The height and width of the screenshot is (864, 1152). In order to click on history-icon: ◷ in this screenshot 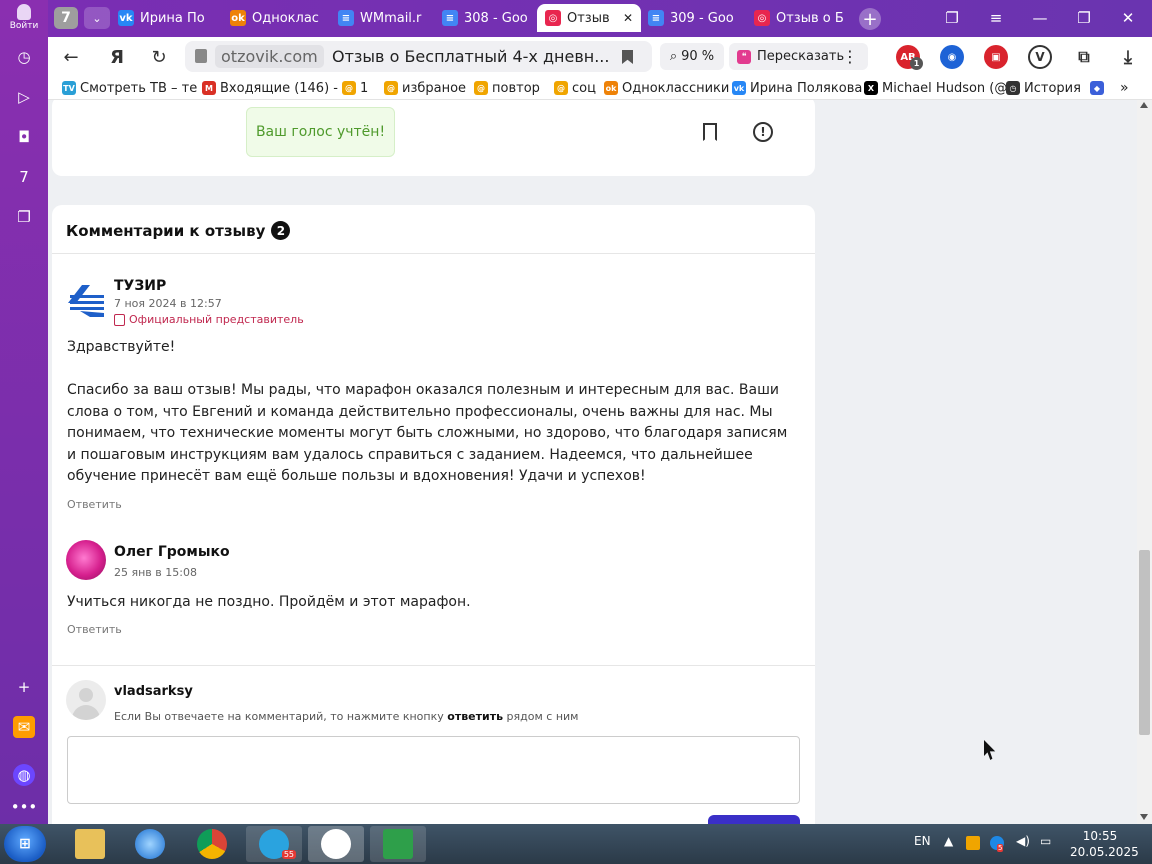, I will do `click(24, 57)`.